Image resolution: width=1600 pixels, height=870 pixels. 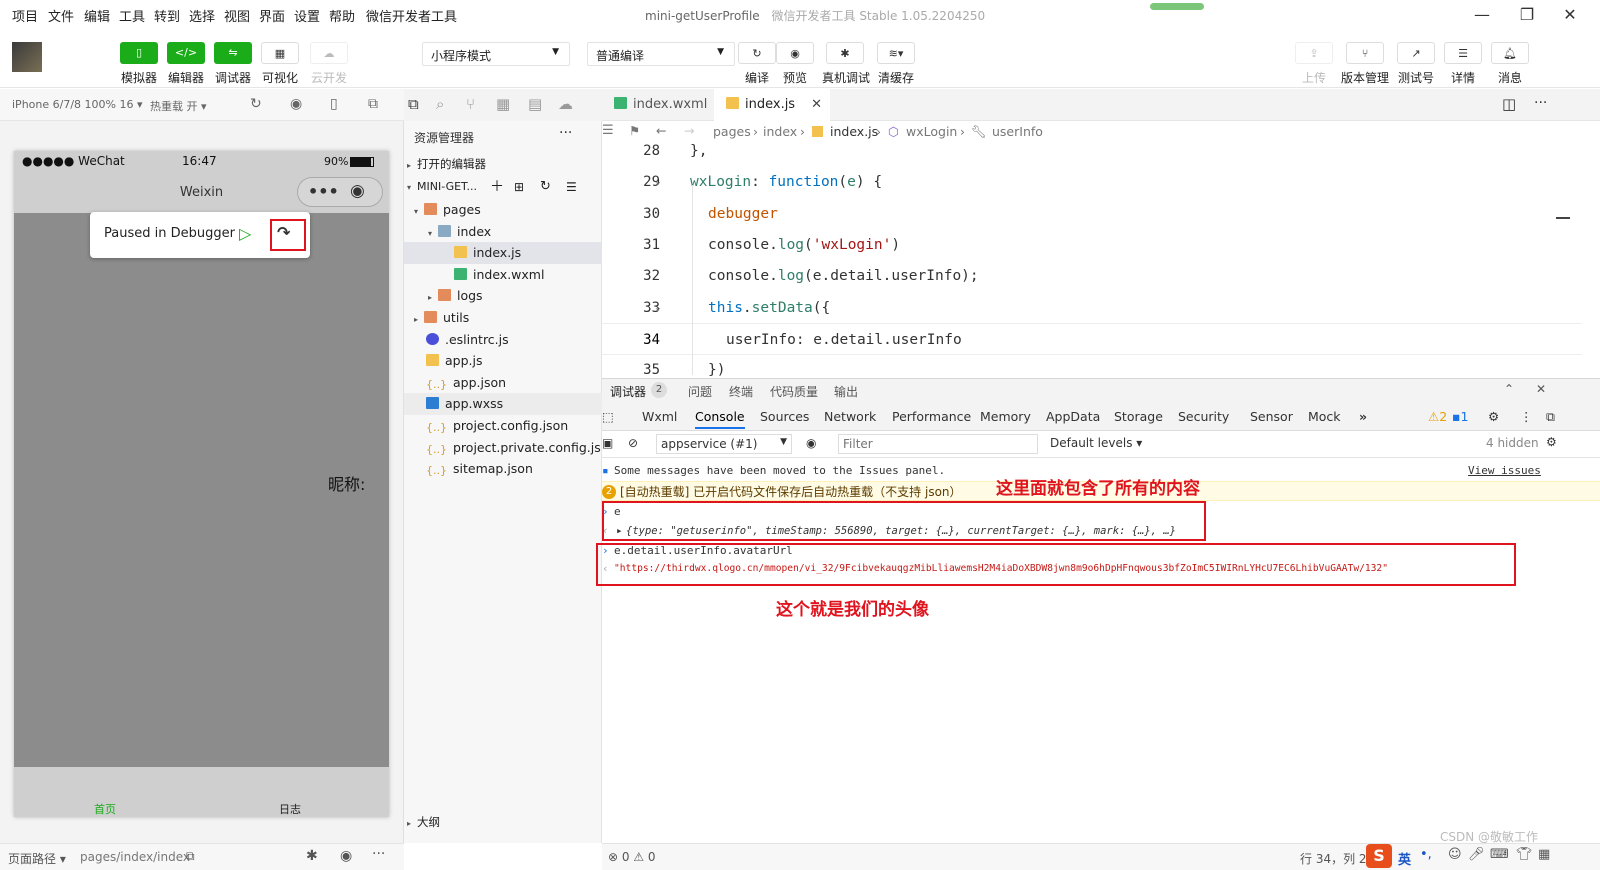 What do you see at coordinates (794, 391) in the screenshot?
I see `tab-code-quality: 代码质量` at bounding box center [794, 391].